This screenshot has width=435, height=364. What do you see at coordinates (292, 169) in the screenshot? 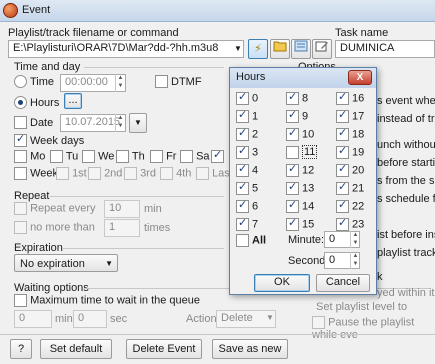
I see `hour-12-box` at bounding box center [292, 169].